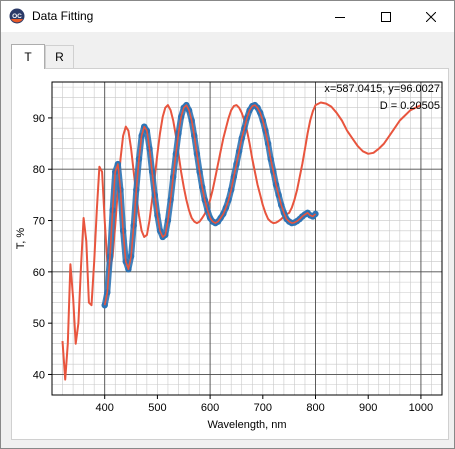 This screenshot has height=449, width=455. I want to click on close-button, so click(431, 16).